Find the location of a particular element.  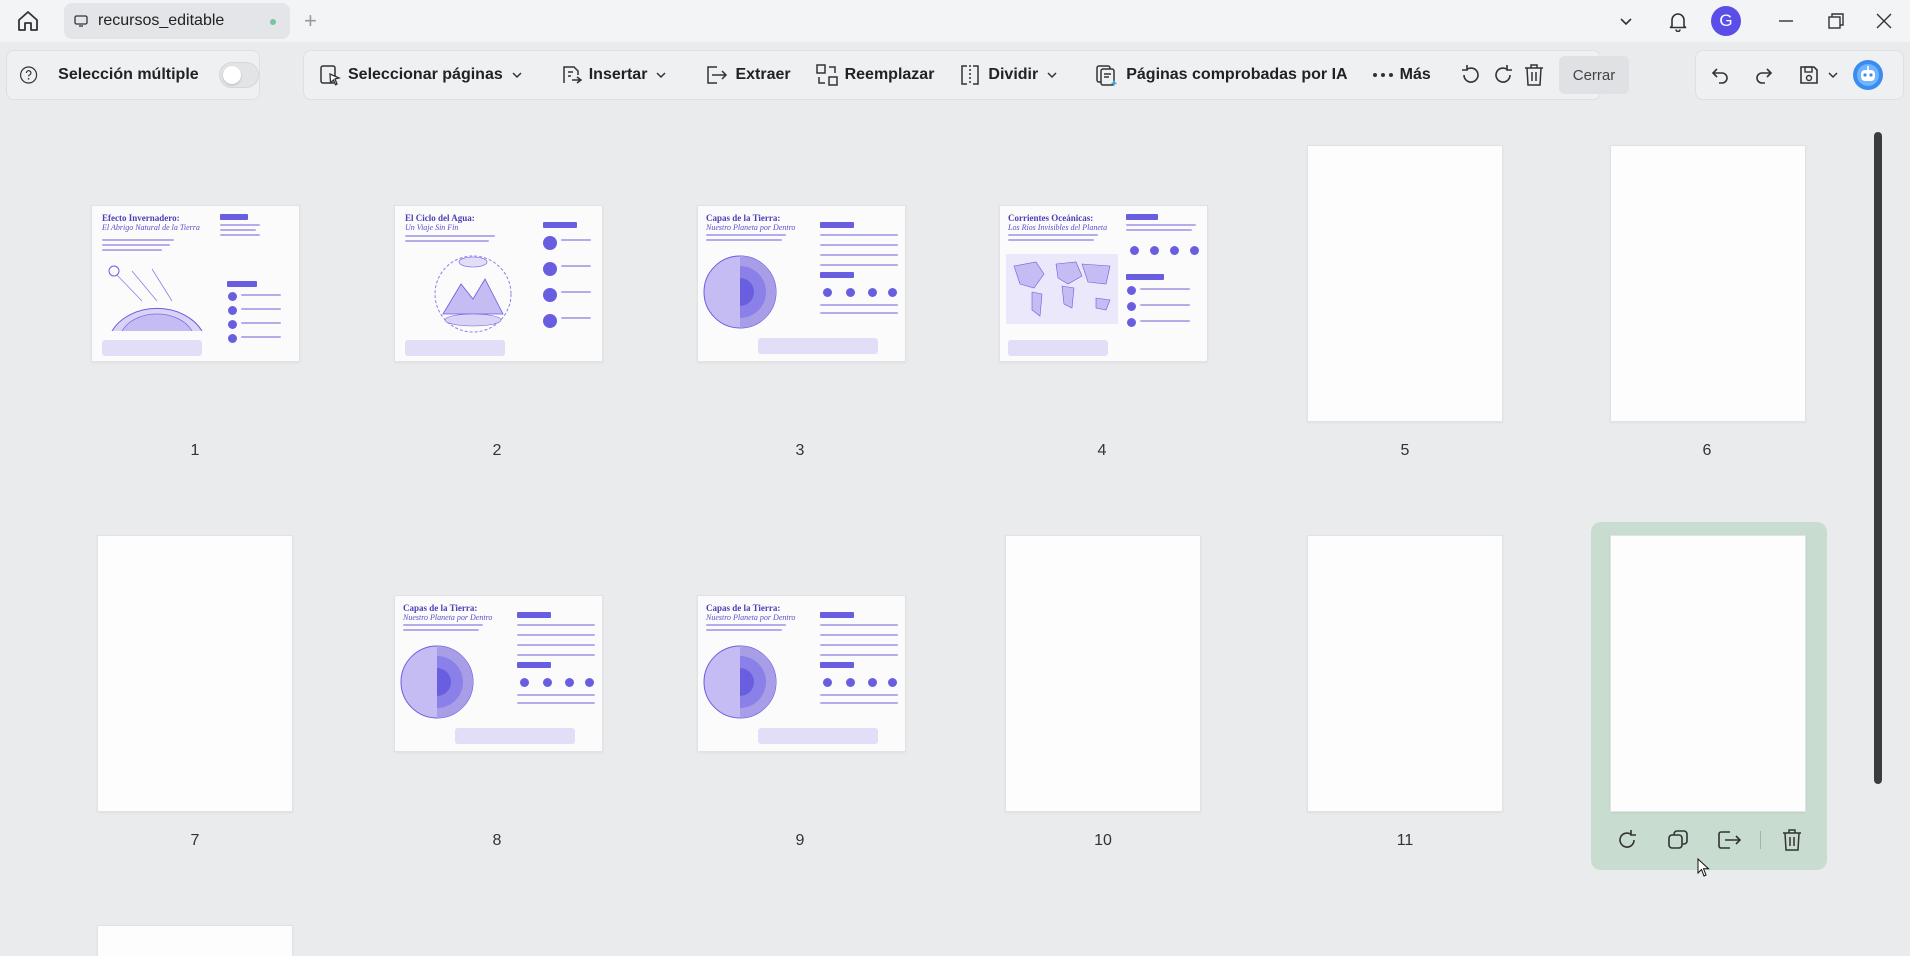

avatar-letter: G is located at coordinates (1726, 20).